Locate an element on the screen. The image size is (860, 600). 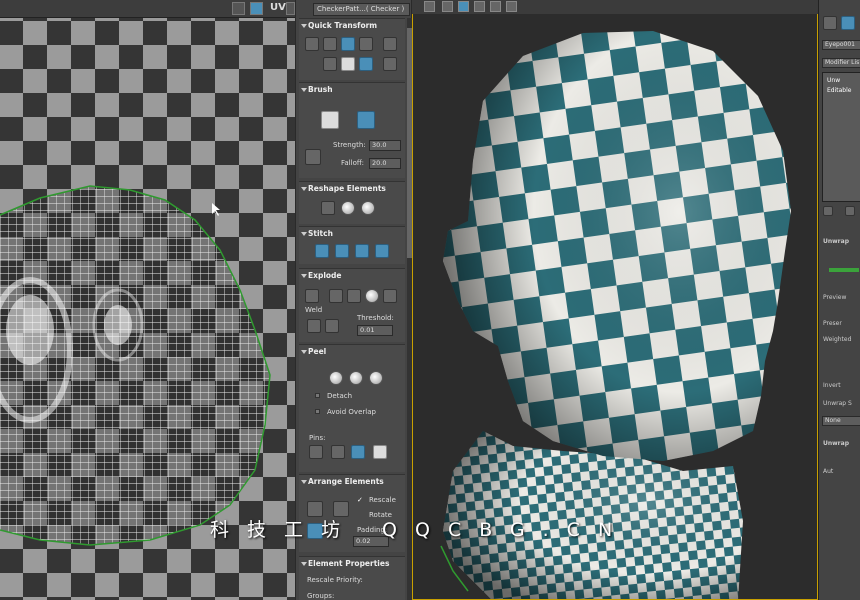
rollout-header-element-properties: Element Properties is located at coordinates (352, 564).